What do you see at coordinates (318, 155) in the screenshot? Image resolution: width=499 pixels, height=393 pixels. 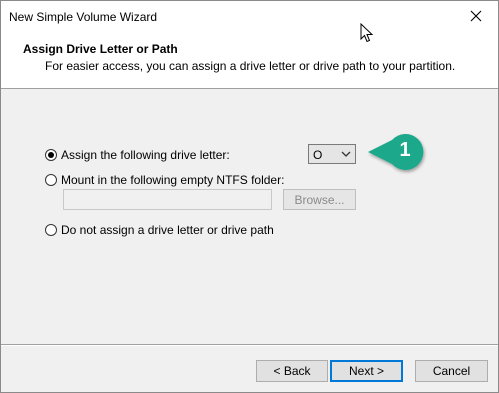 I see `drive-letter-value: O` at bounding box center [318, 155].